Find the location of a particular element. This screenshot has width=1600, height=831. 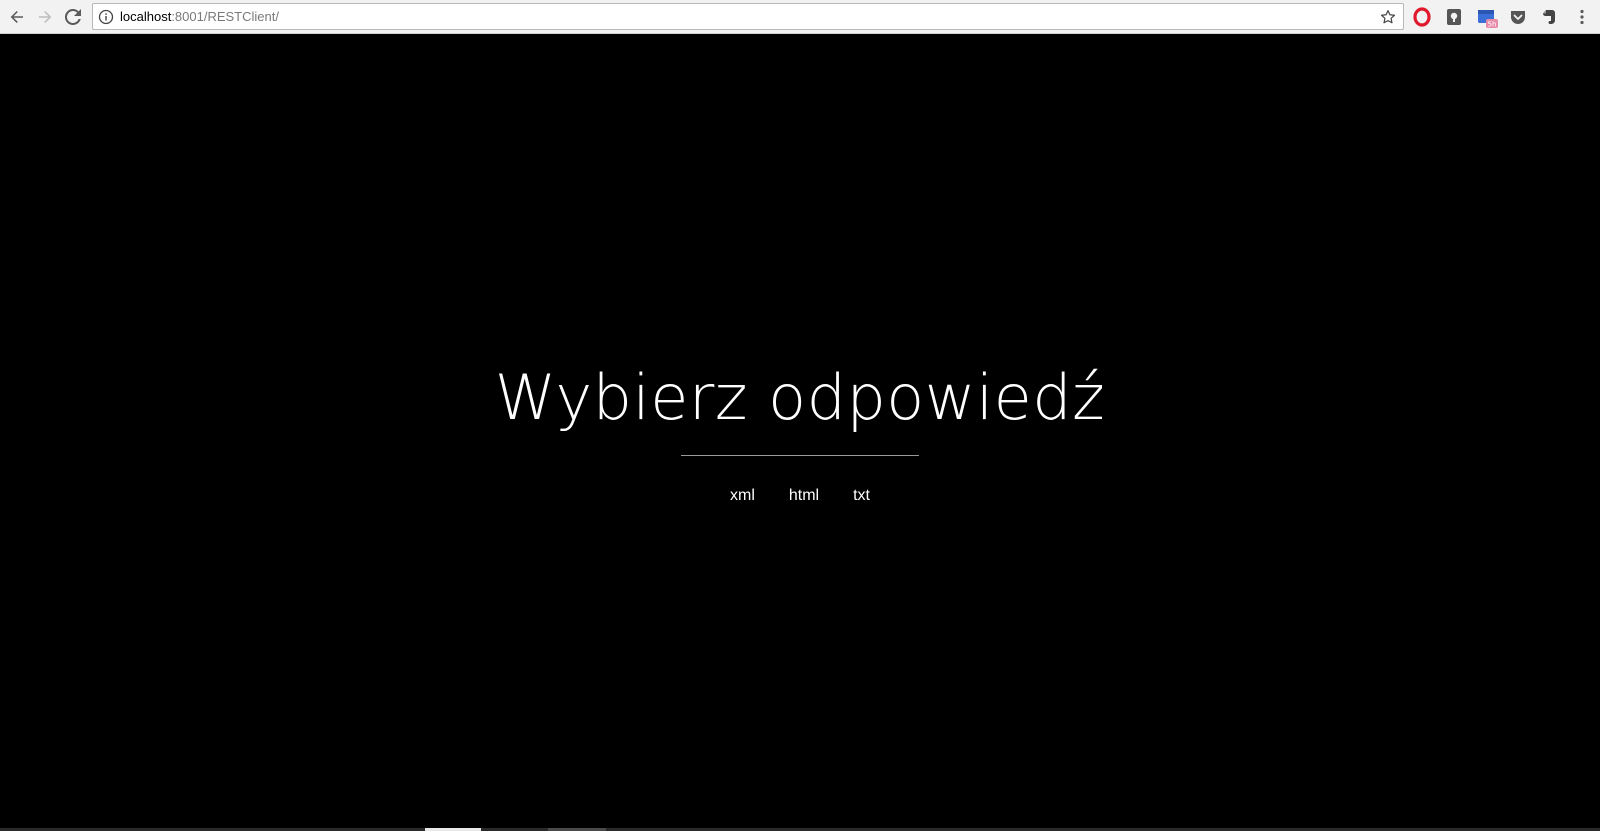

pocket-extension is located at coordinates (1518, 17).